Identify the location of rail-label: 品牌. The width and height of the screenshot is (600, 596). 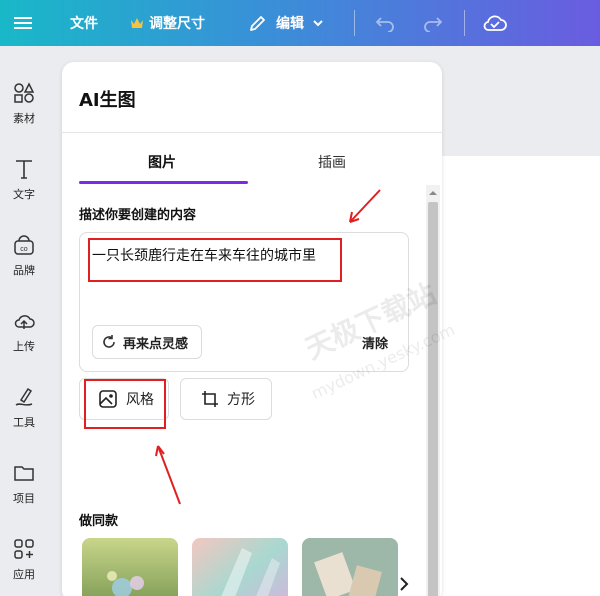
(24, 270).